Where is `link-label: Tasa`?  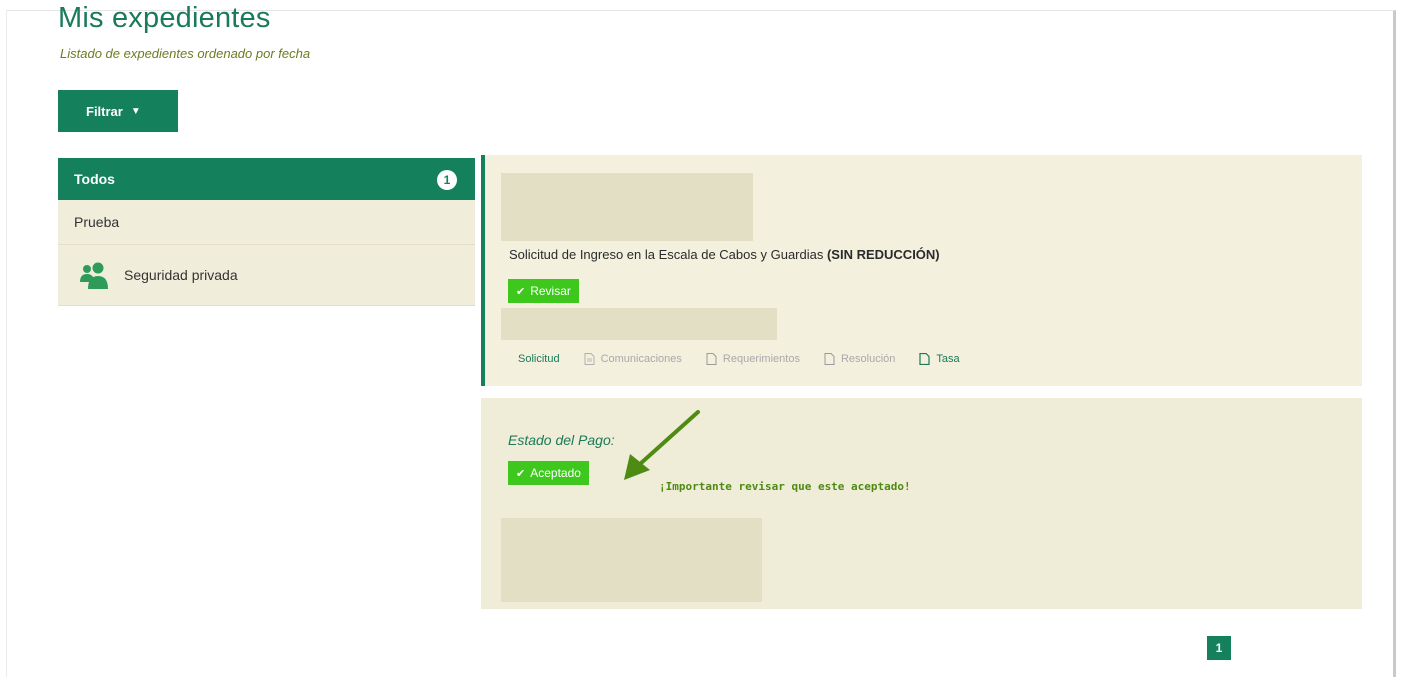
link-label: Tasa is located at coordinates (948, 359).